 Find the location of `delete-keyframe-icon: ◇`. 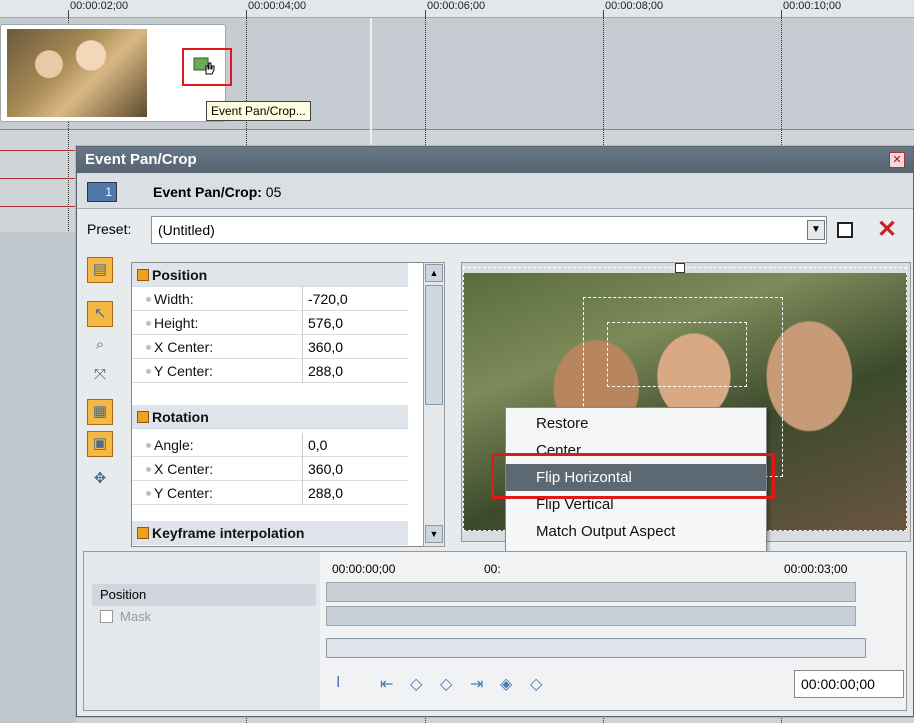

delete-keyframe-icon: ◇ is located at coordinates (536, 684).